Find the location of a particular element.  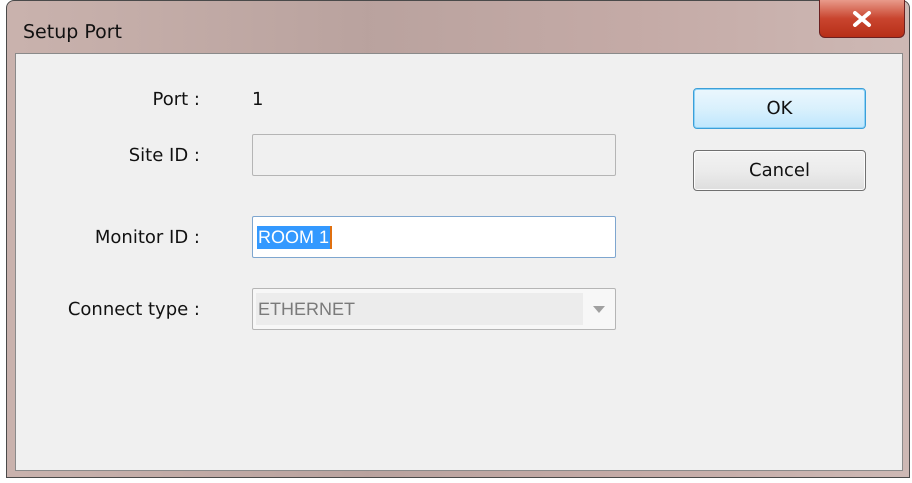

close-button is located at coordinates (862, 19).